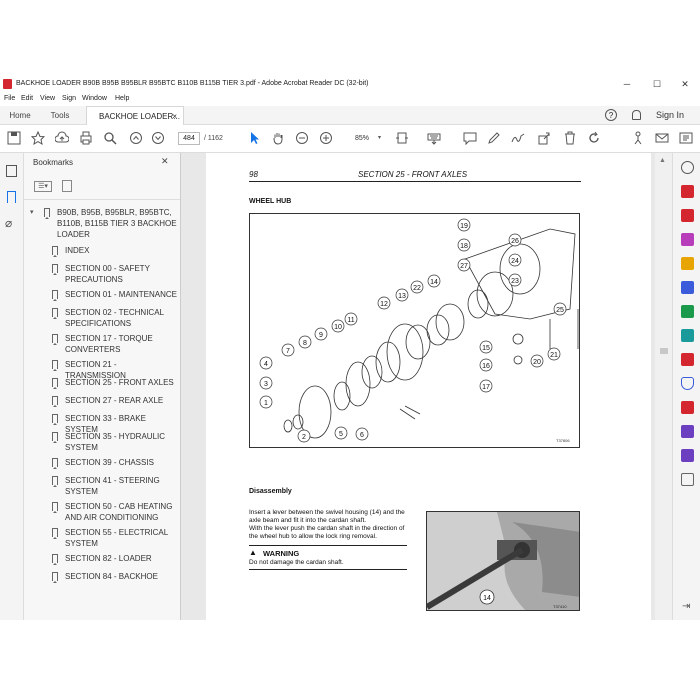  I want to click on sign-in-button: Sign In, so click(670, 115).